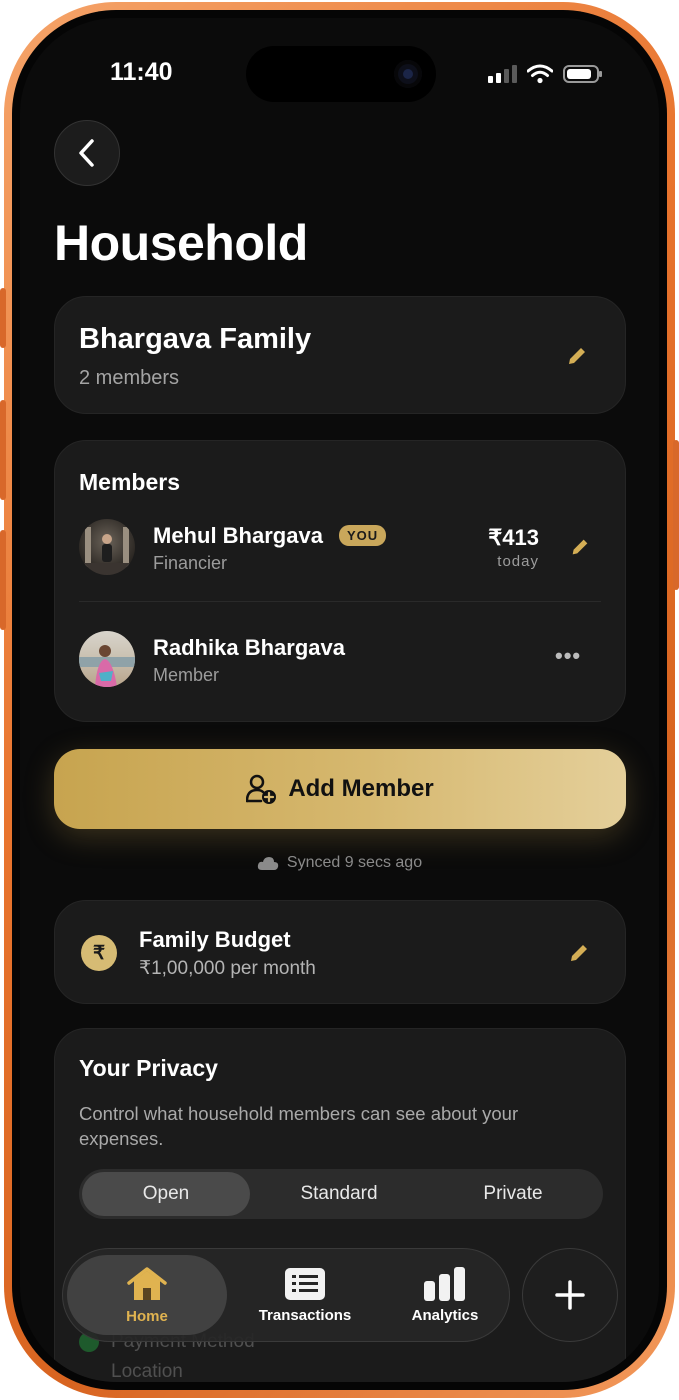  What do you see at coordinates (99, 953) in the screenshot?
I see `rupee-icon: ₹` at bounding box center [99, 953].